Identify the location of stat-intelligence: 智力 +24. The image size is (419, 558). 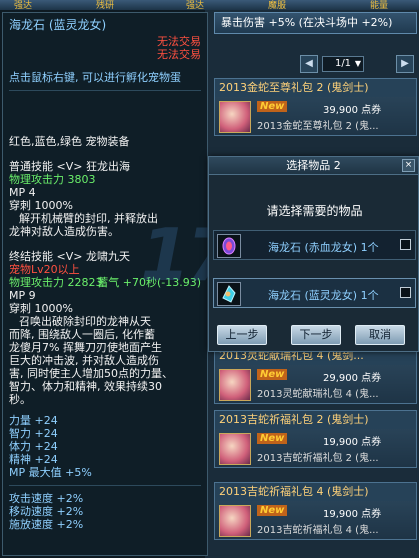
(33, 433).